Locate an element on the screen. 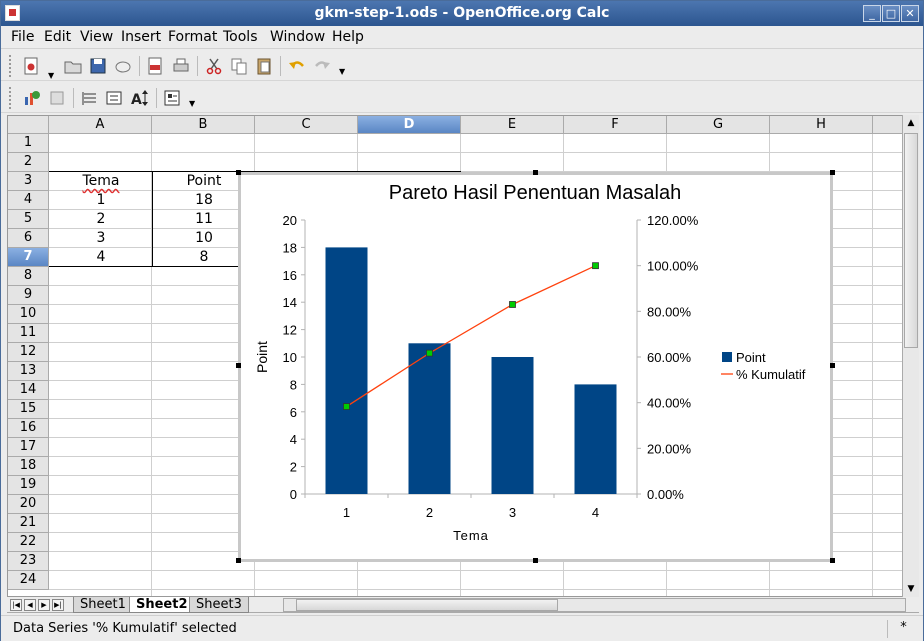 This screenshot has width=924, height=641. legend-label-point: Point is located at coordinates (751, 357).